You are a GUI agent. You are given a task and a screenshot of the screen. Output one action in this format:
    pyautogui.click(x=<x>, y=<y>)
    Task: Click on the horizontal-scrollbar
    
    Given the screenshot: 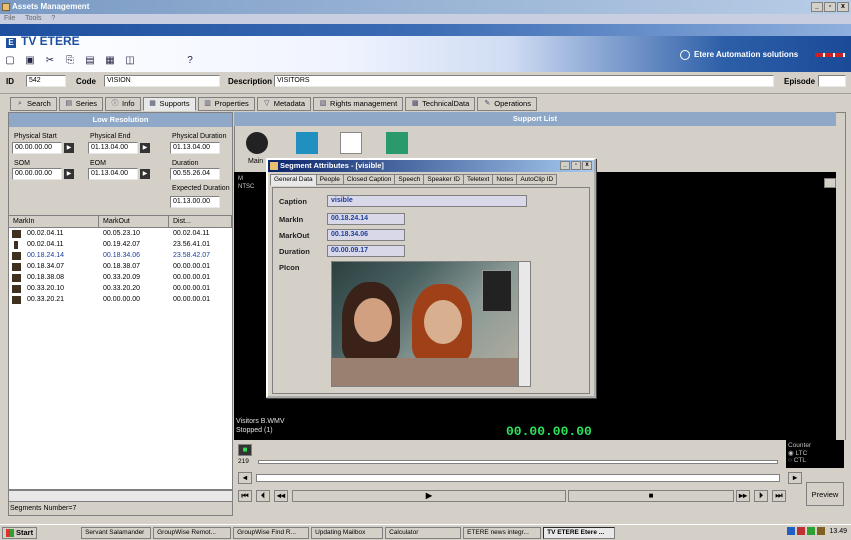 What is the action you would take?
    pyautogui.click(x=120, y=496)
    